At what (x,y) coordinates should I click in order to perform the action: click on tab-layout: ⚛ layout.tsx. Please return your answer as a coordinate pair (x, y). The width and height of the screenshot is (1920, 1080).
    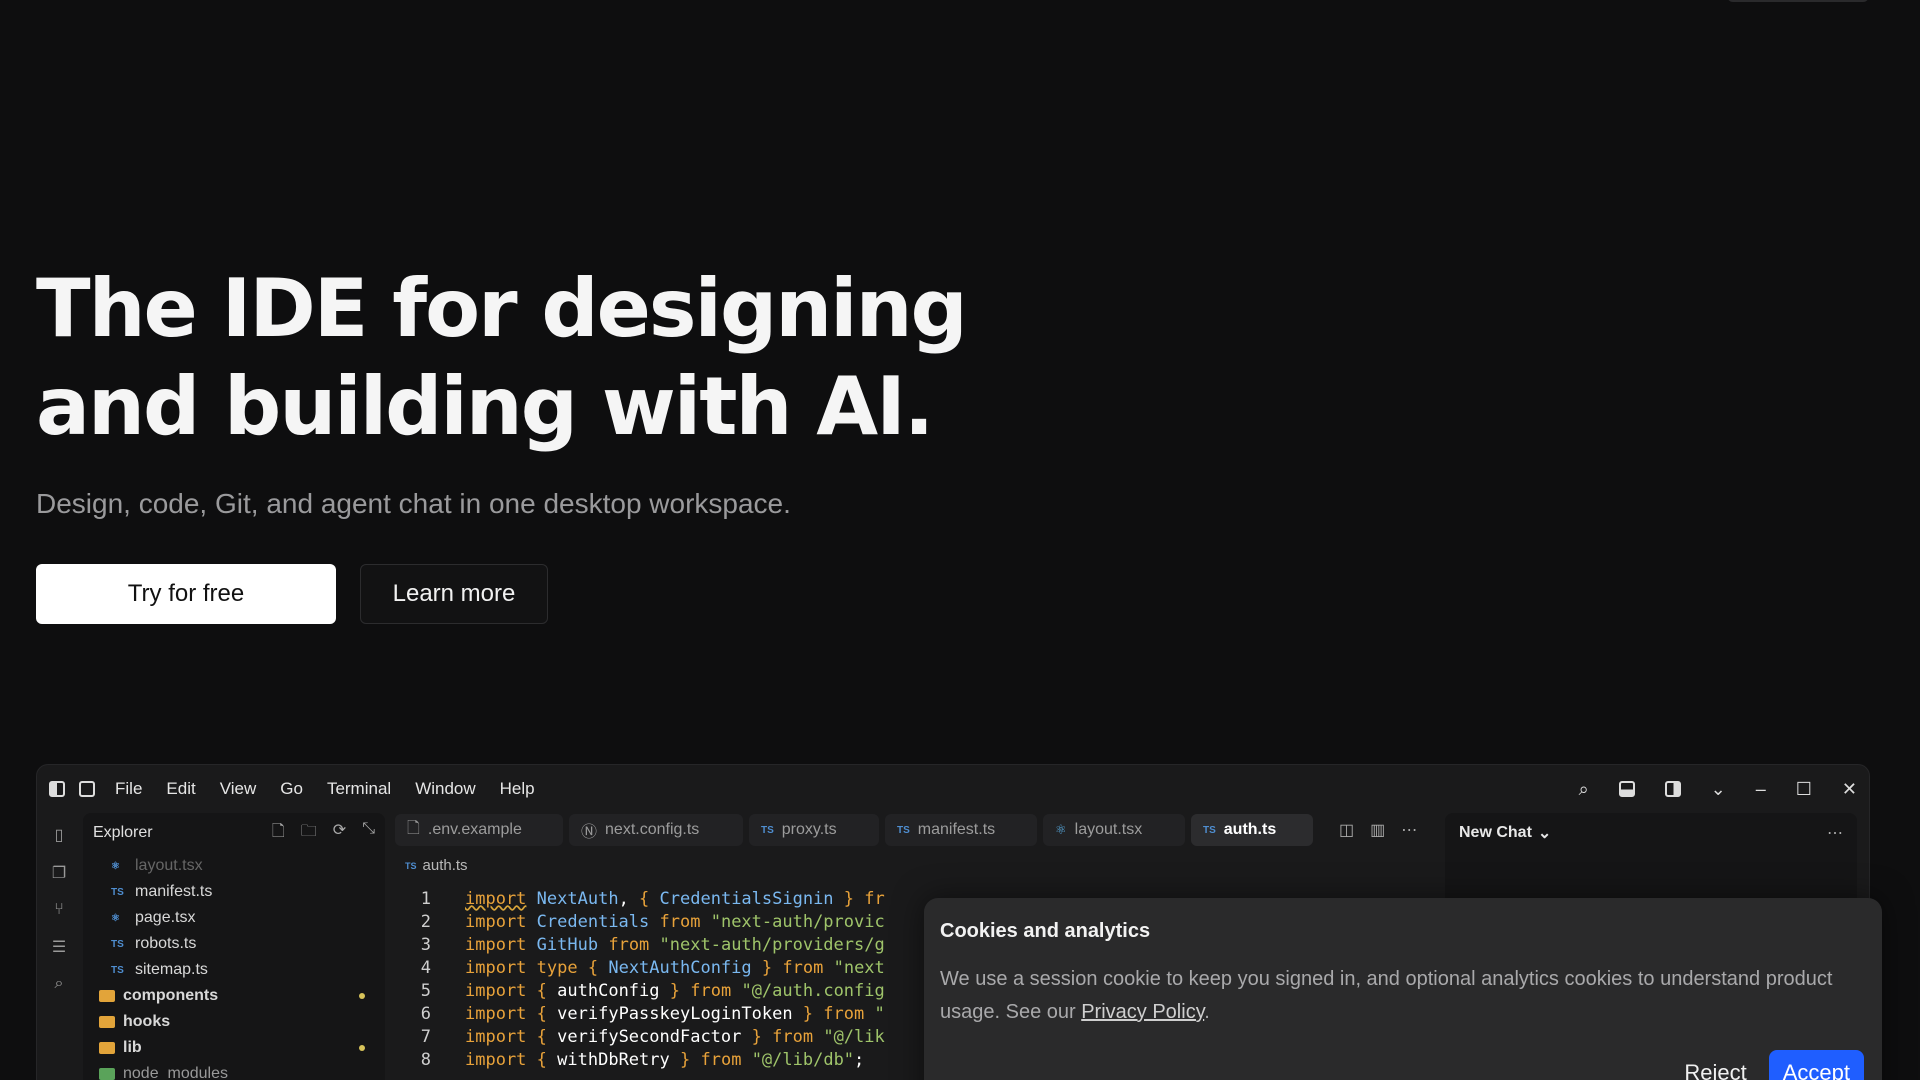
    Looking at the image, I should click on (1114, 830).